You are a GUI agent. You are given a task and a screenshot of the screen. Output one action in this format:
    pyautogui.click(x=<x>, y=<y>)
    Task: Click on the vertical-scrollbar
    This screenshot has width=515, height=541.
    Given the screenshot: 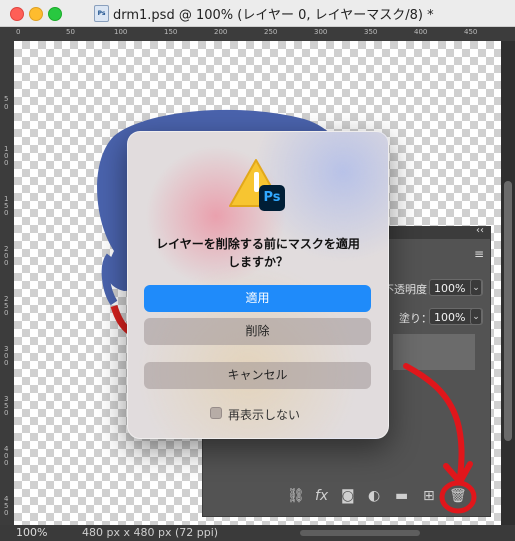 What is the action you would take?
    pyautogui.click(x=508, y=283)
    